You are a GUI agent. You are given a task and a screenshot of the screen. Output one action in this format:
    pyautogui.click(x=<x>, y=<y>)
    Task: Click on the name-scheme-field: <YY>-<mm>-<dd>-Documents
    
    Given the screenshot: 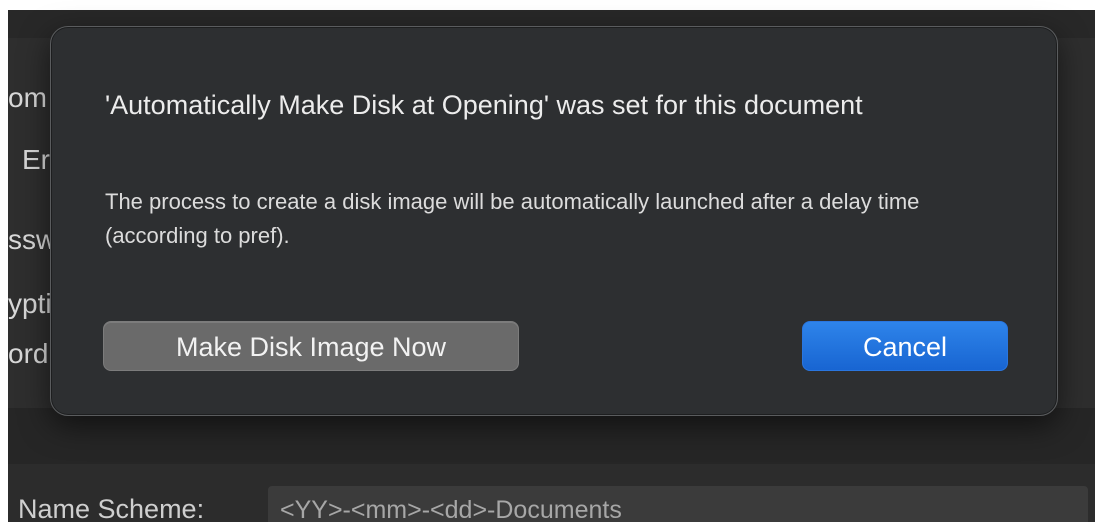 What is the action you would take?
    pyautogui.click(x=678, y=504)
    